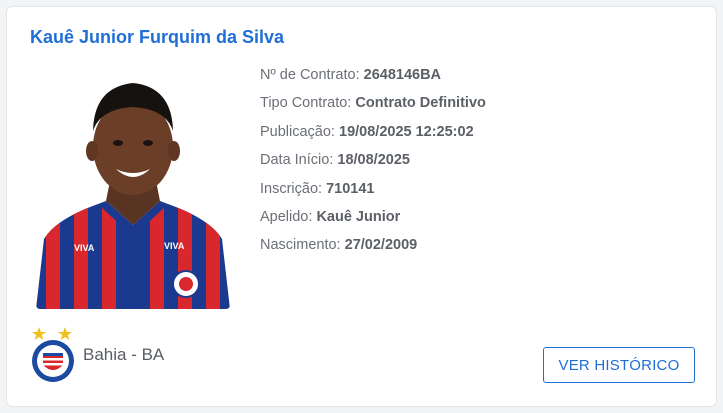 Image resolution: width=723 pixels, height=413 pixels. I want to click on publication-date: 19/08/2025 12:25:02, so click(406, 131).